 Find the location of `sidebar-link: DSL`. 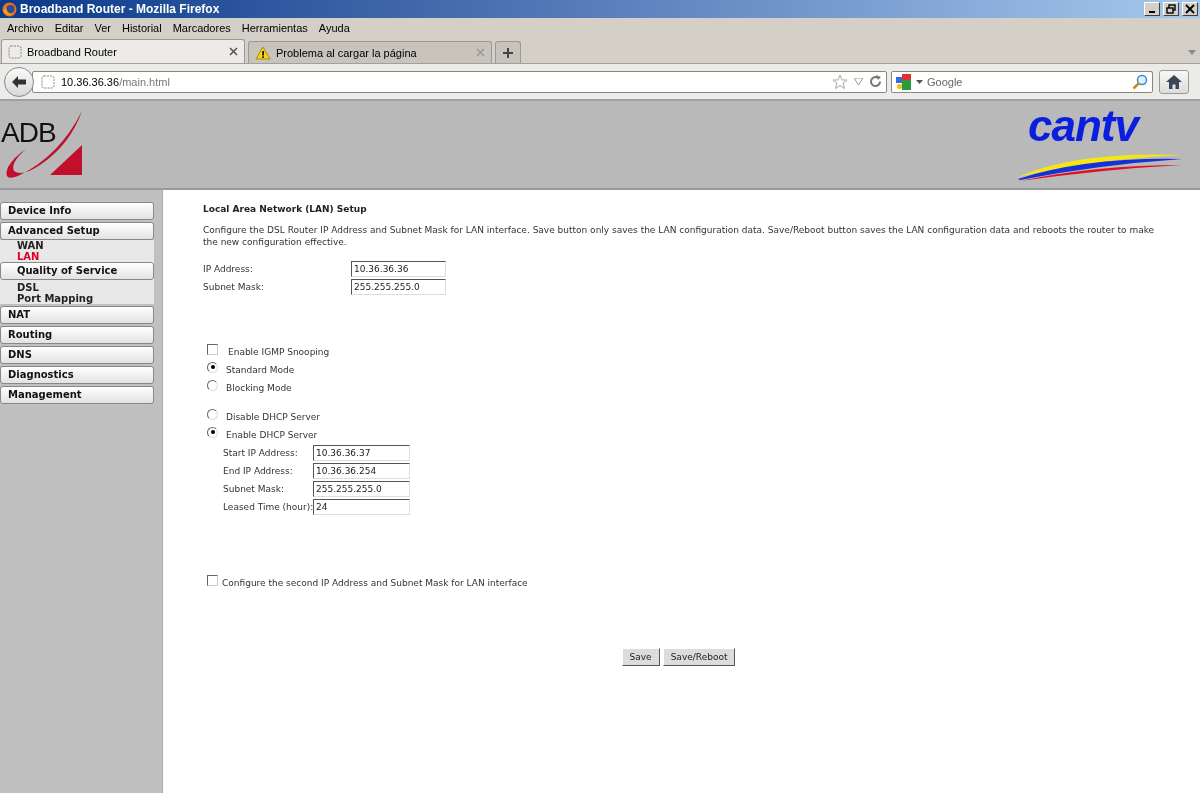

sidebar-link: DSL is located at coordinates (19, 287).